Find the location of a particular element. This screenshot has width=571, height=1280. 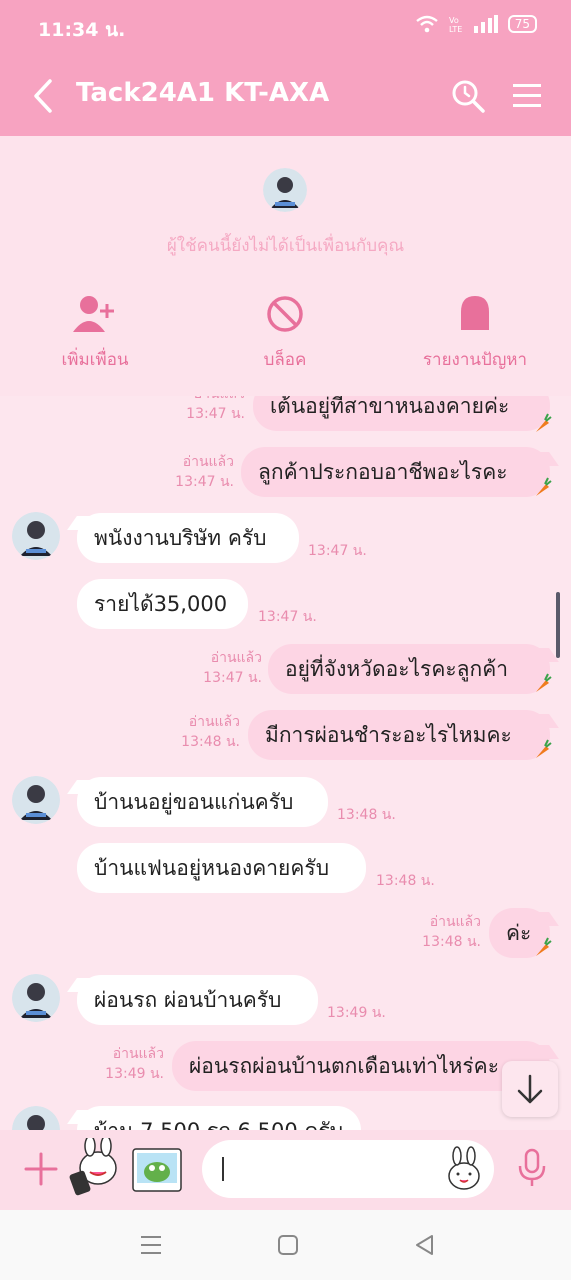

arrow-down-icon is located at coordinates (530, 1089).